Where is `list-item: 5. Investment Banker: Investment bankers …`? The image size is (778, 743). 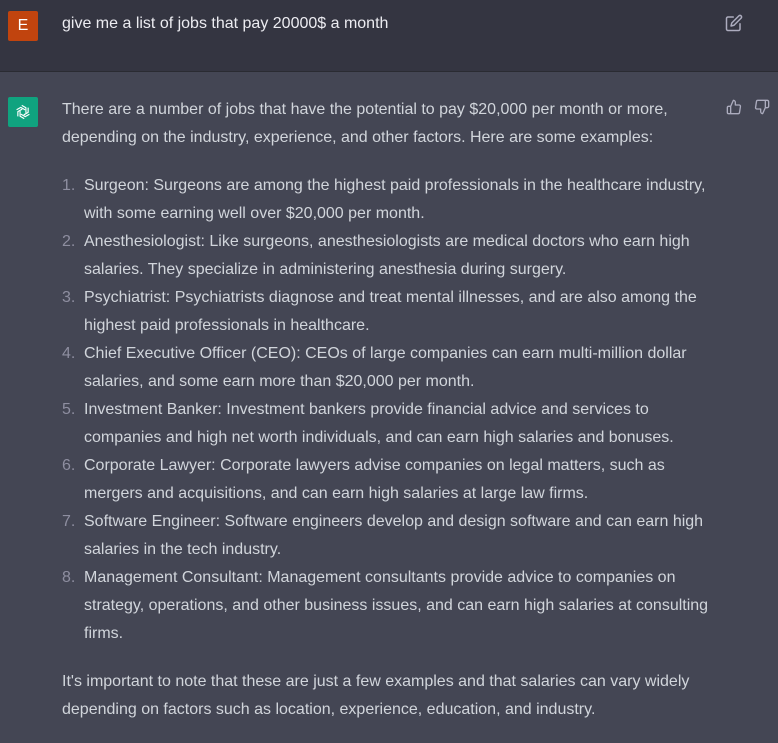
list-item: 5. Investment Banker: Investment bankers … is located at coordinates (387, 424).